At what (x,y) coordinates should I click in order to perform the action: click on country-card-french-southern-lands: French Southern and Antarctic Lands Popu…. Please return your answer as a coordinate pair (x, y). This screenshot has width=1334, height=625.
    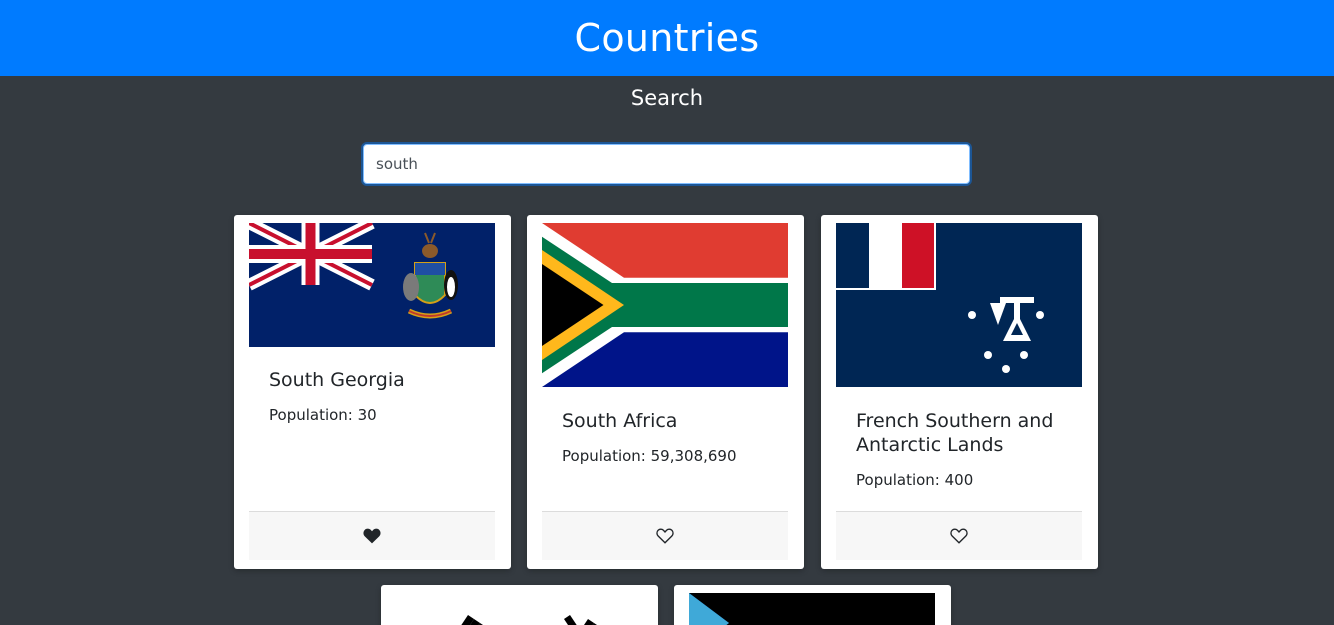
    Looking at the image, I should click on (959, 392).